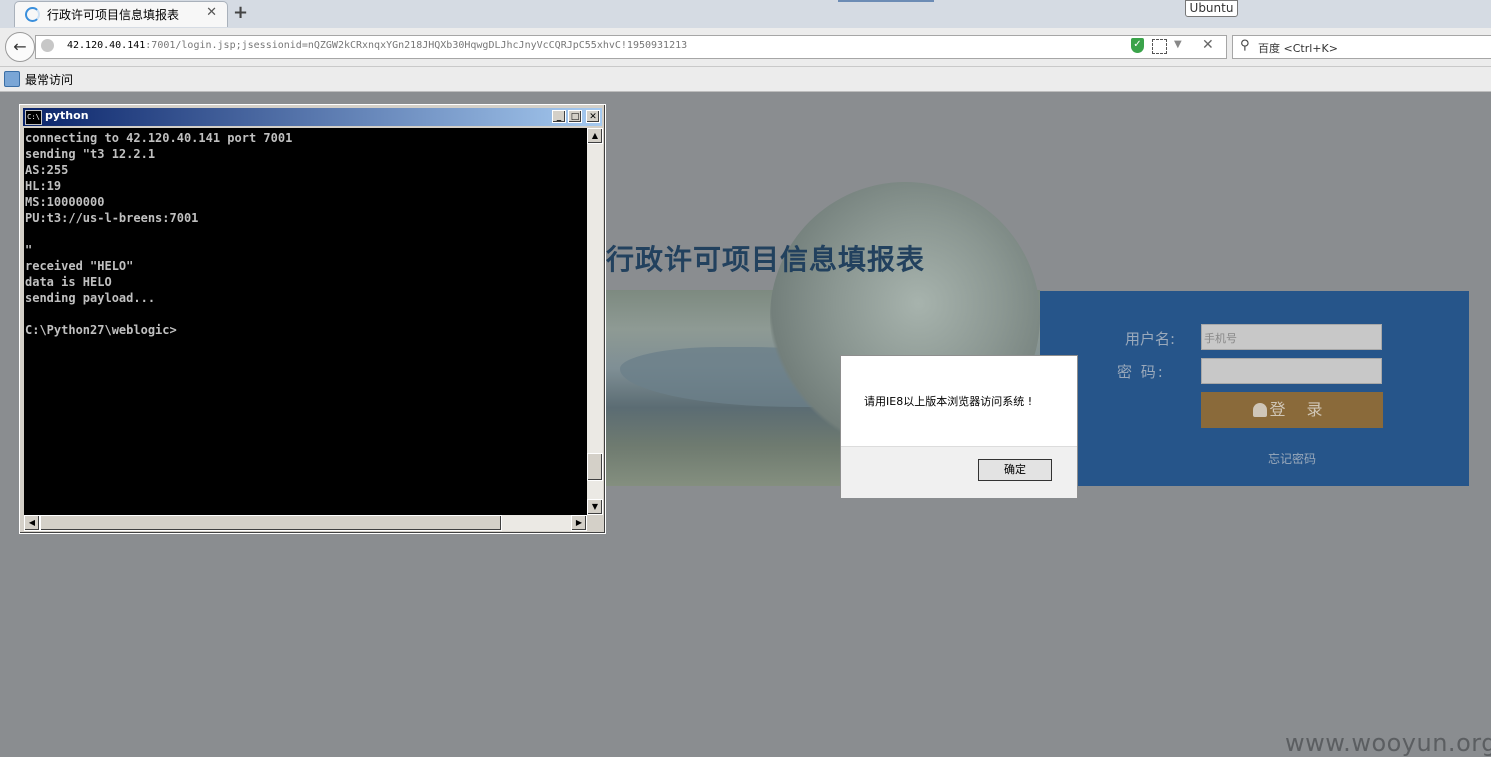  I want to click on console-titlebar: C:\ python _ □ ✕, so click(312, 117).